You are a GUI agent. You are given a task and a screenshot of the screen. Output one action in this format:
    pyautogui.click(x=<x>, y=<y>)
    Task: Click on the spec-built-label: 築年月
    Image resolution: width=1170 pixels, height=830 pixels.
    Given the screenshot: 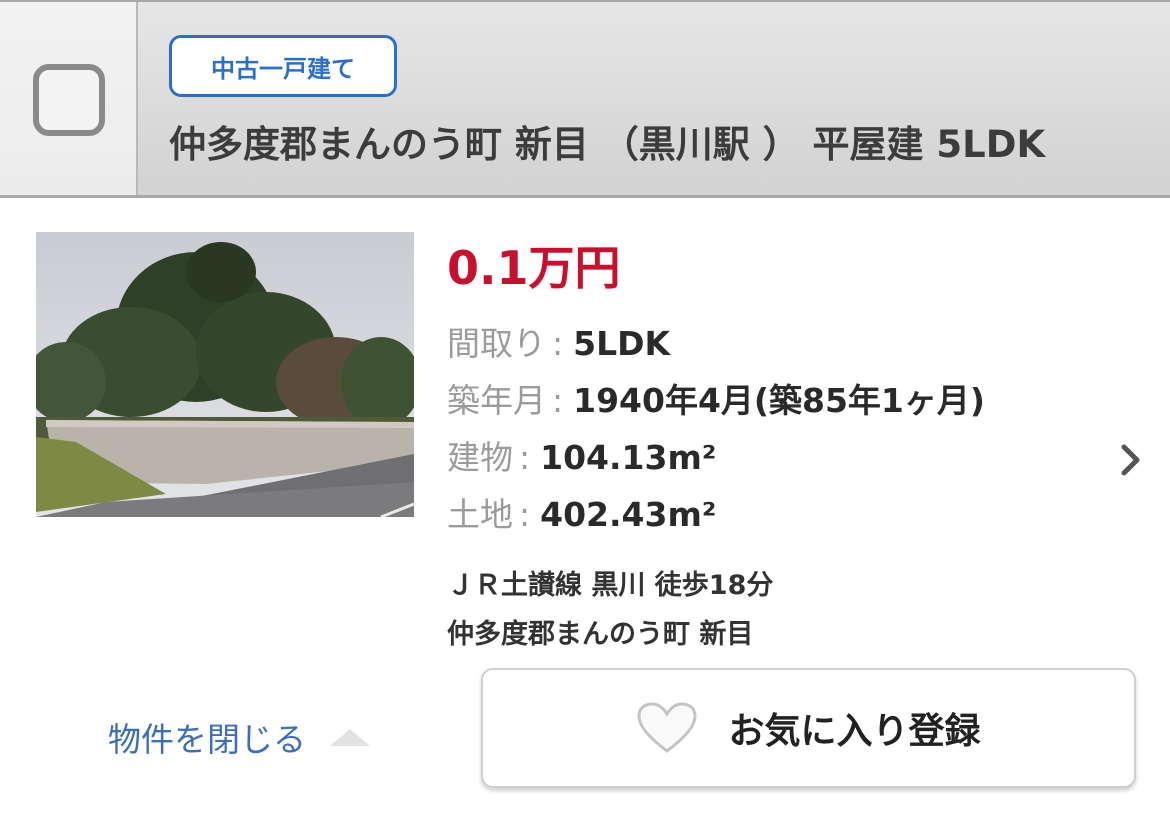 What is the action you would take?
    pyautogui.click(x=496, y=400)
    